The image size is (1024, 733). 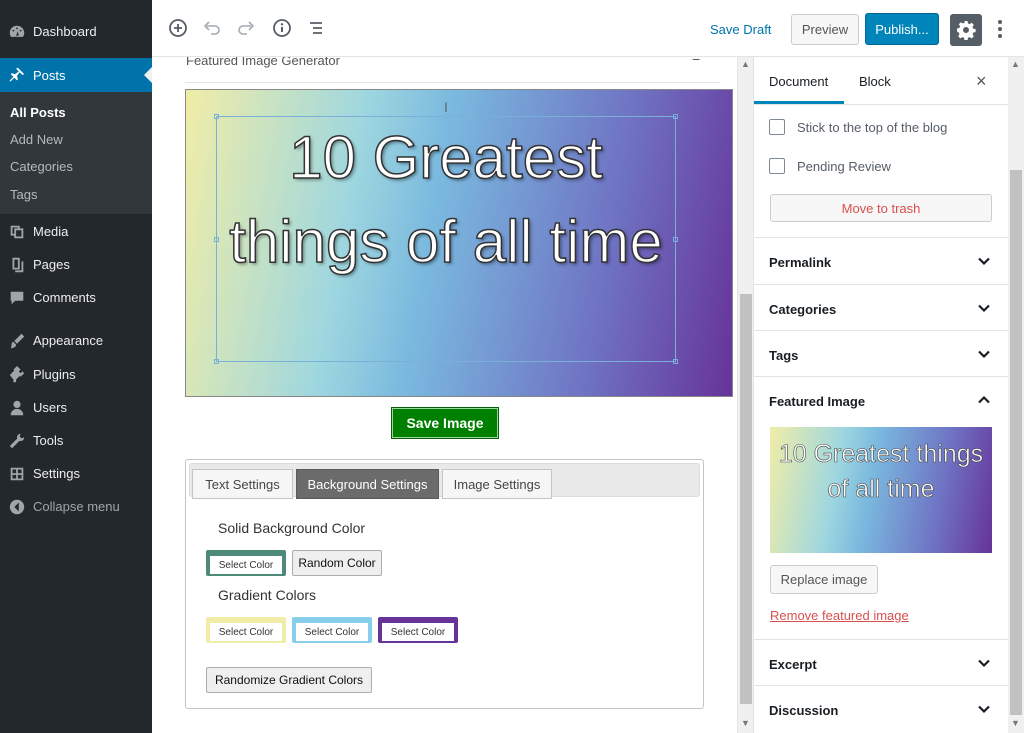 What do you see at coordinates (76, 264) in the screenshot?
I see `menu-item-pages: Pages` at bounding box center [76, 264].